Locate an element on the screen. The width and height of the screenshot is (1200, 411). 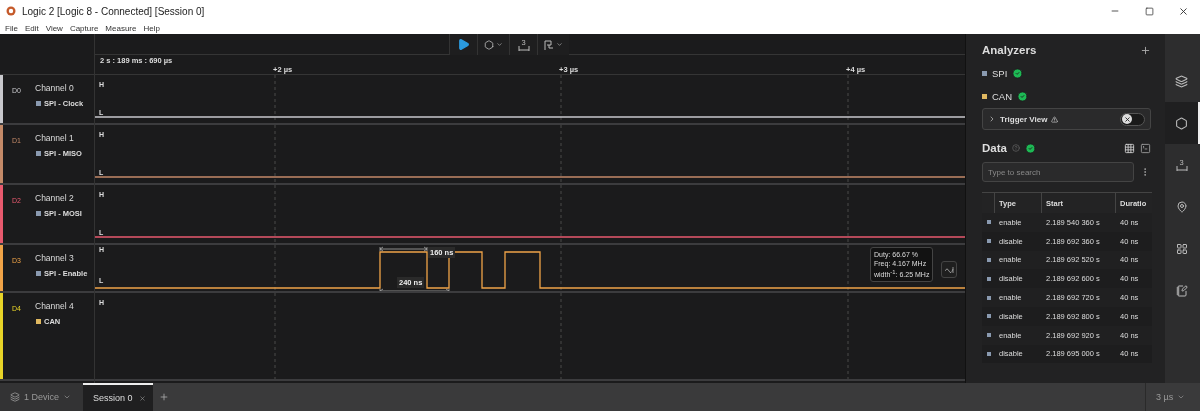
pin-measurement-button is located at coordinates (949, 269).